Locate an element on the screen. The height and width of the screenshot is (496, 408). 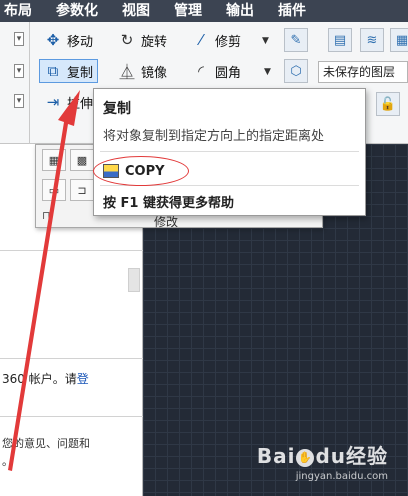
stretch-icon: ⇥ is located at coordinates (53, 102).